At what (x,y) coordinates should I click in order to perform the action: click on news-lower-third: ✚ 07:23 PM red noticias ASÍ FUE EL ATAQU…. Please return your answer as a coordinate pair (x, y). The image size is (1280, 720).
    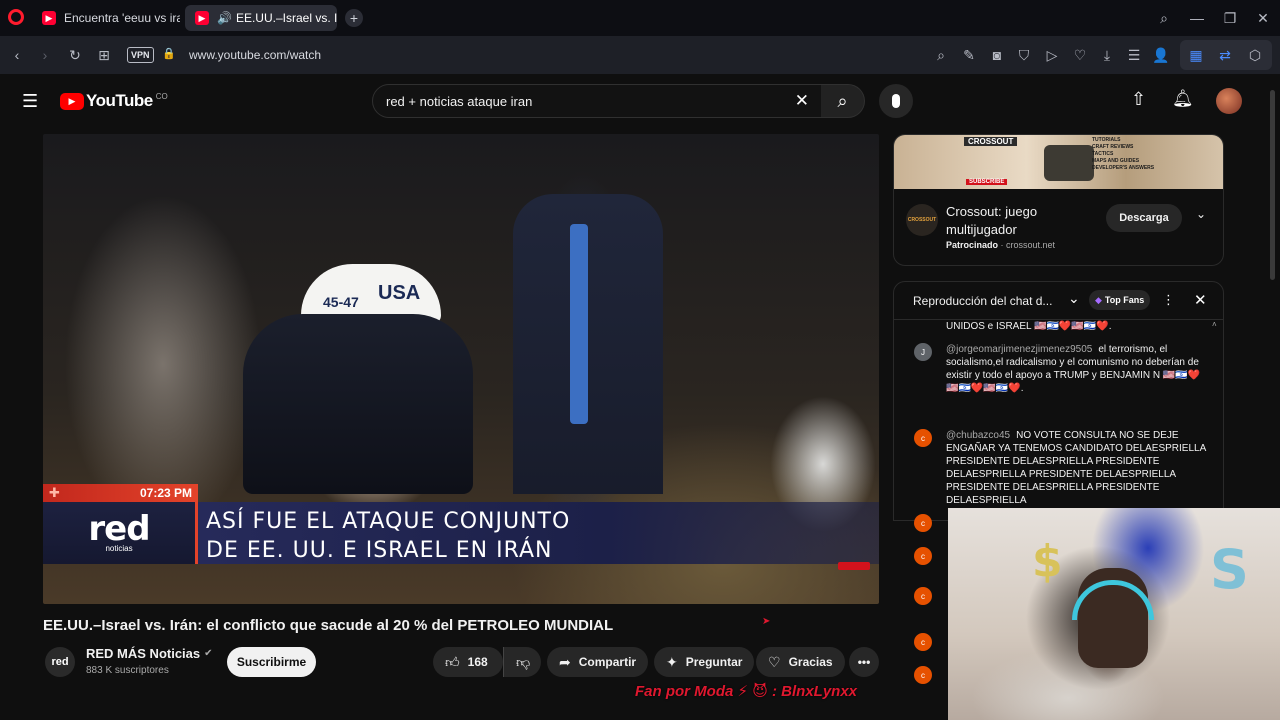
    Looking at the image, I should click on (461, 524).